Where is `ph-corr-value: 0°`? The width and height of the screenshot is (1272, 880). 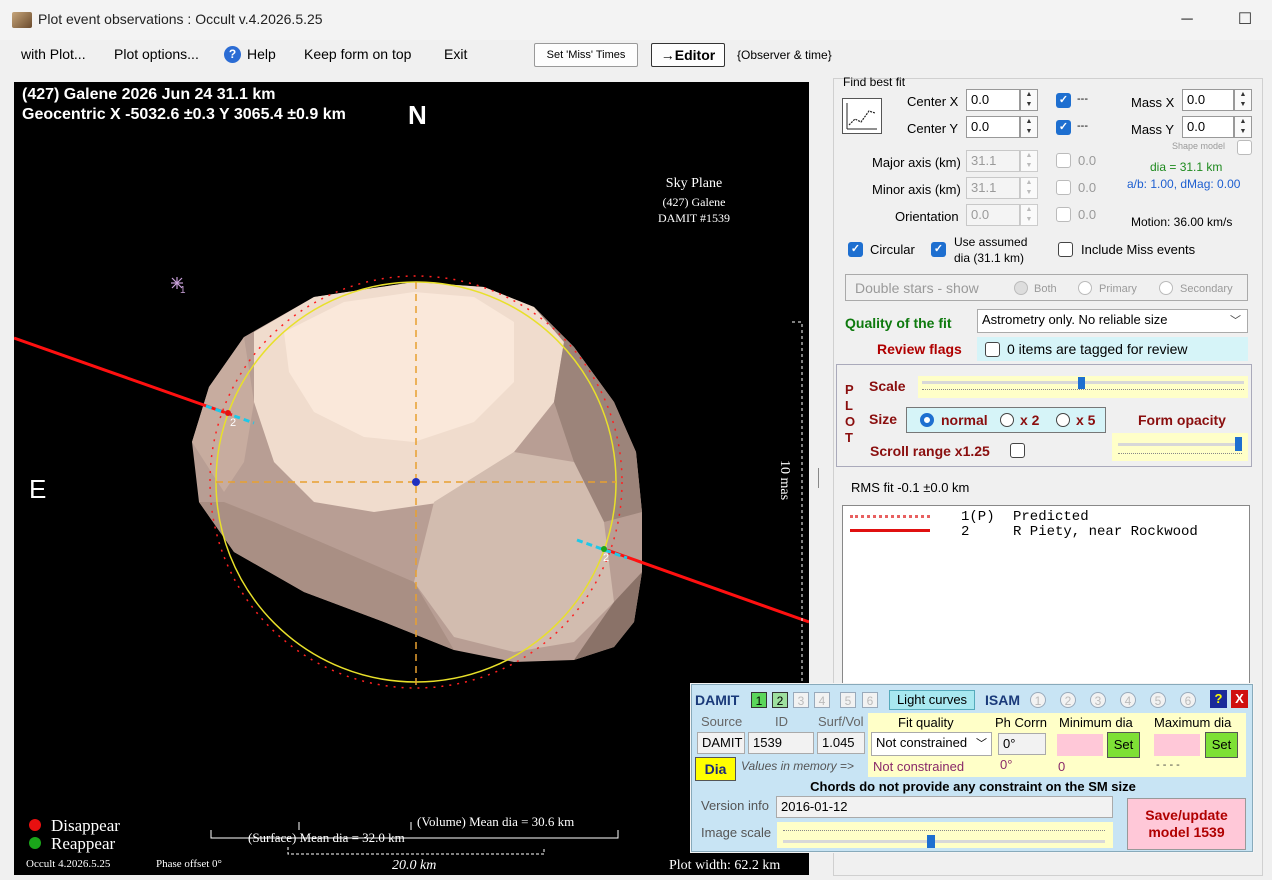
ph-corr-value: 0° is located at coordinates (1022, 744).